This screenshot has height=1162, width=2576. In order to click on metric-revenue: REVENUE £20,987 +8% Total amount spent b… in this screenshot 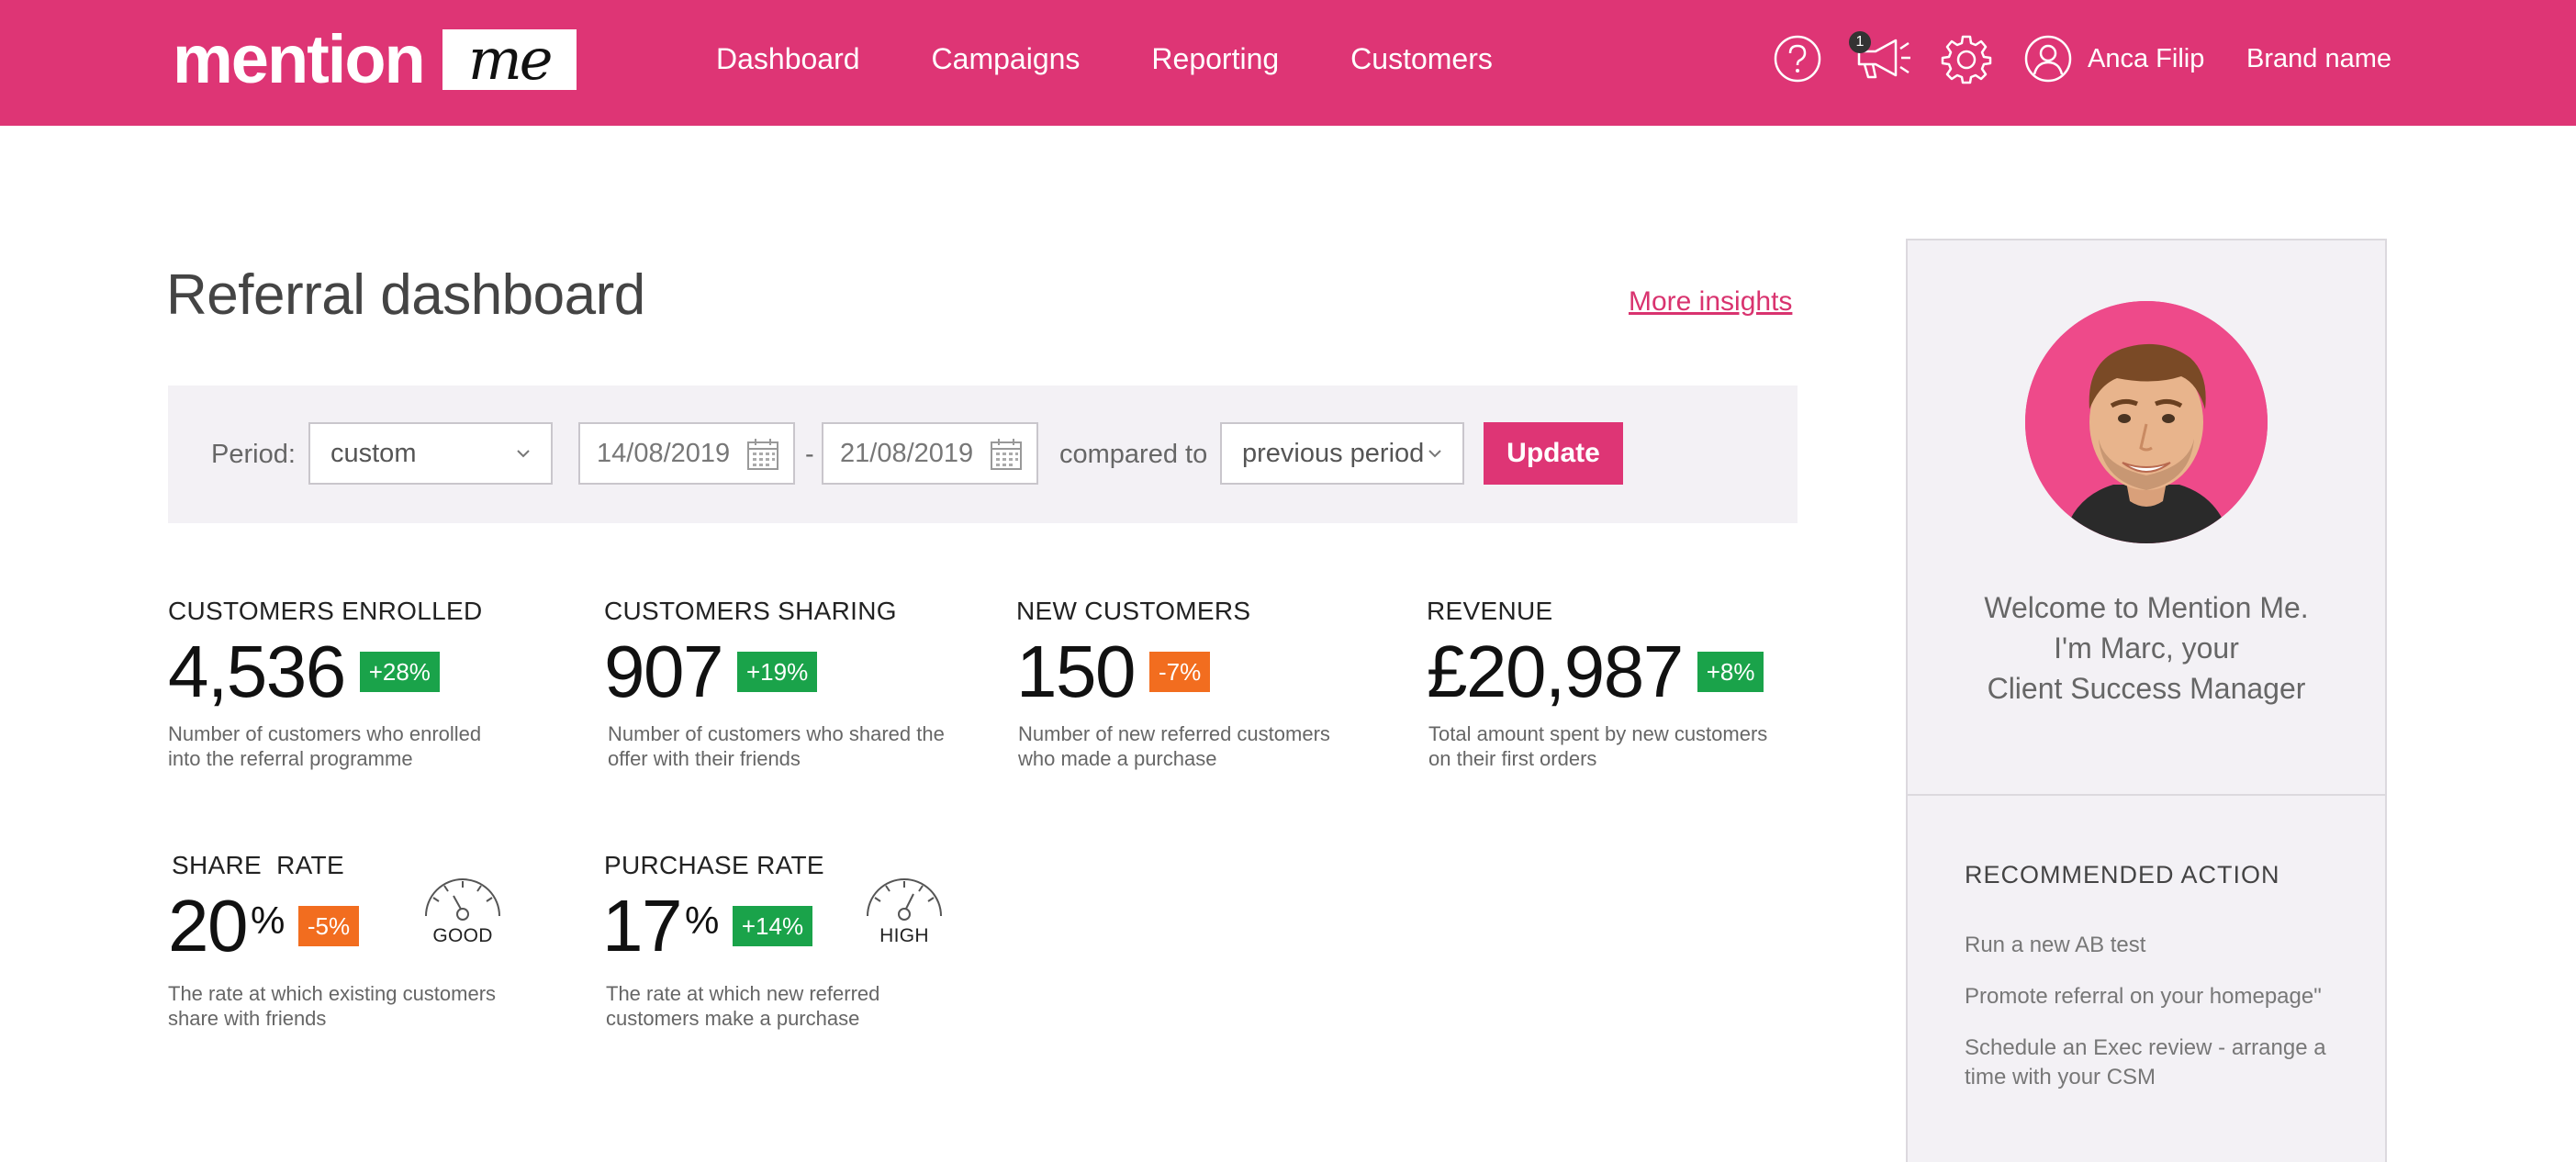, I will do `click(1602, 684)`.